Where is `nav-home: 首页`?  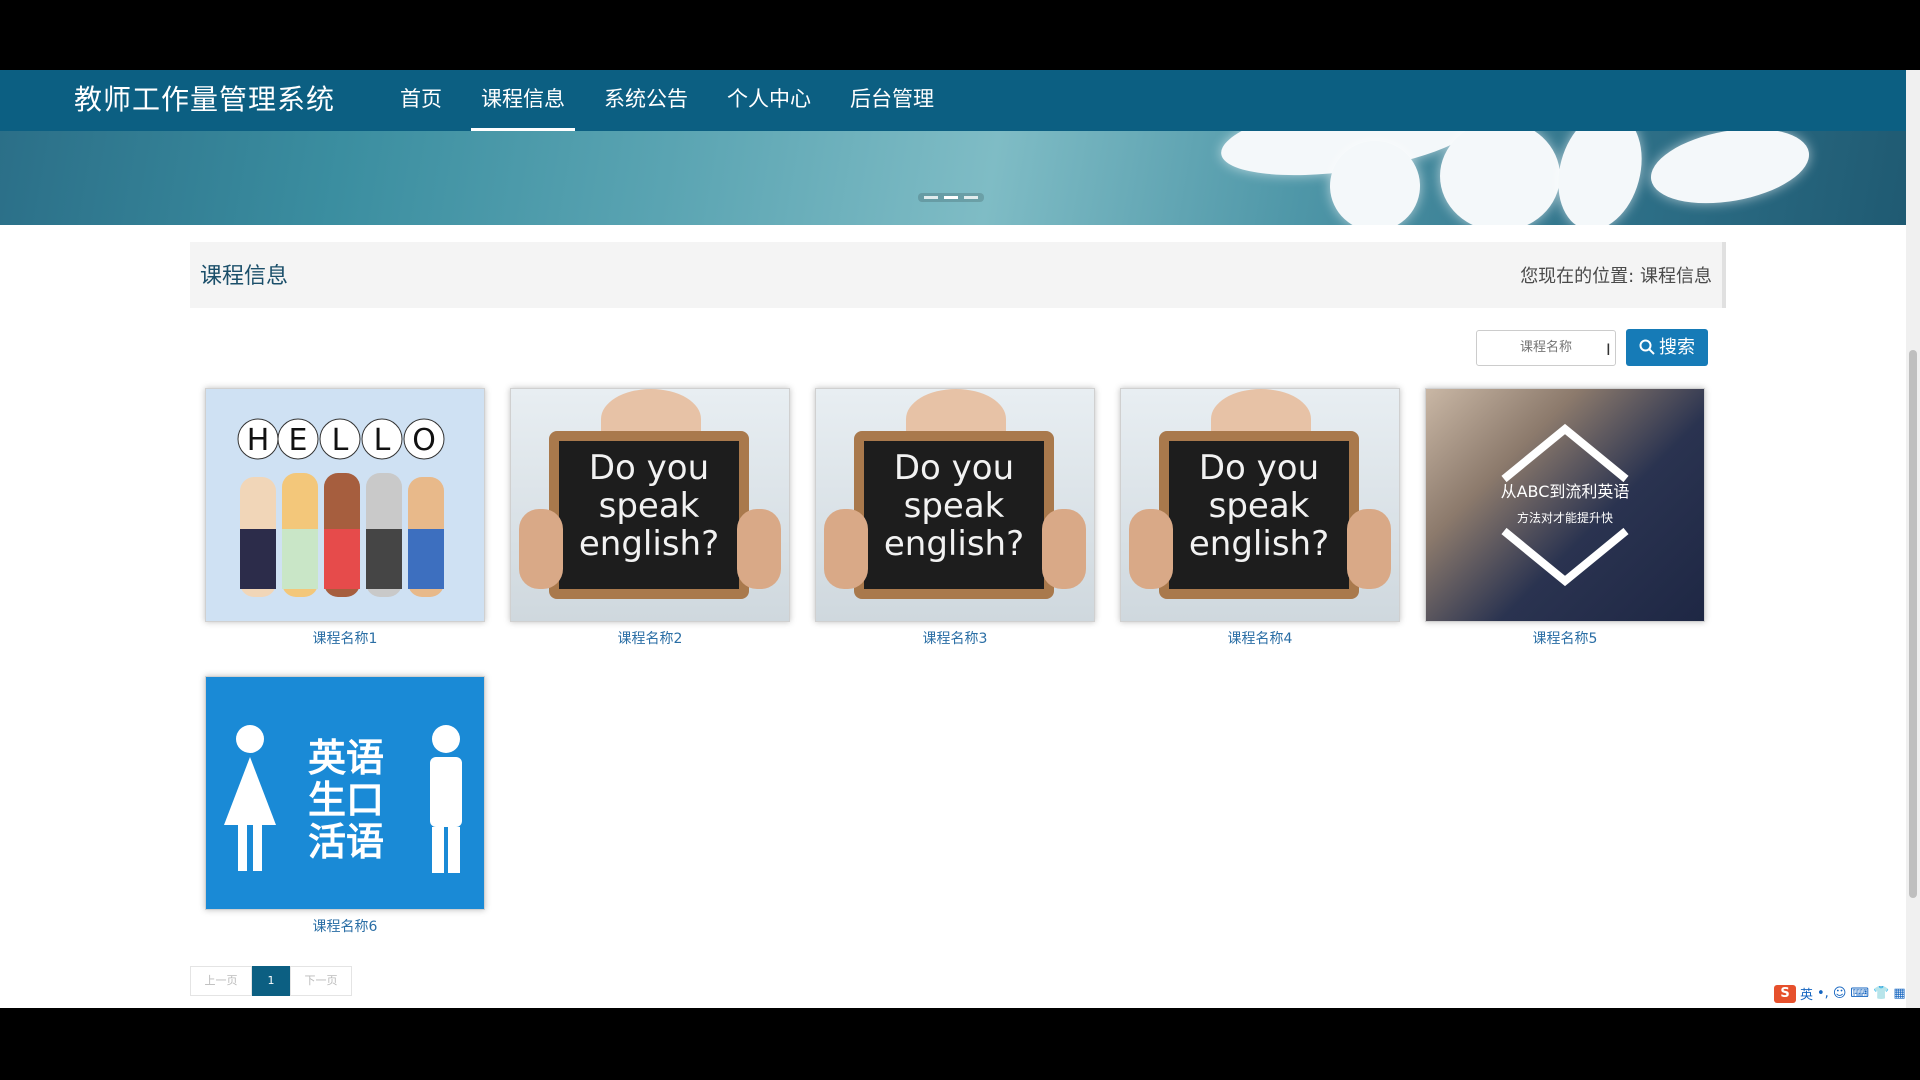
nav-home: 首页 is located at coordinates (421, 100).